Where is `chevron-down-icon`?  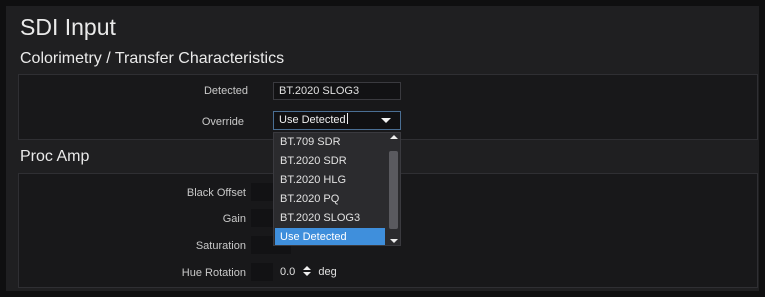 chevron-down-icon is located at coordinates (386, 120).